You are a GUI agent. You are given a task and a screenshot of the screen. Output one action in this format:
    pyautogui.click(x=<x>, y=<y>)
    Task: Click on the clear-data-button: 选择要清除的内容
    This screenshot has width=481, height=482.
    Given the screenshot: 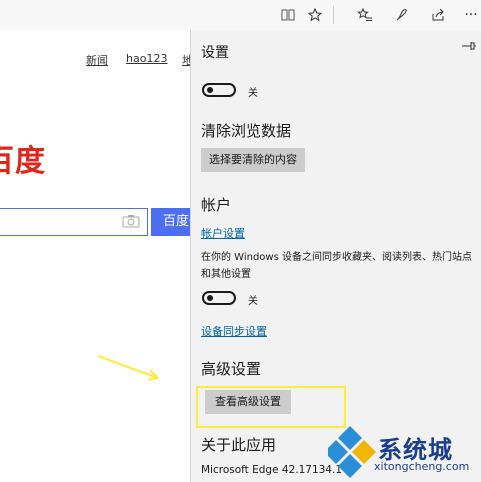 What is the action you would take?
    pyautogui.click(x=253, y=160)
    